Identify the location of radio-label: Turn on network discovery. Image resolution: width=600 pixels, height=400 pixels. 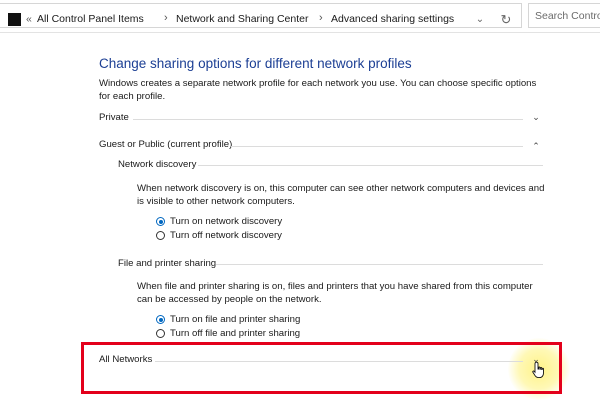
(226, 221).